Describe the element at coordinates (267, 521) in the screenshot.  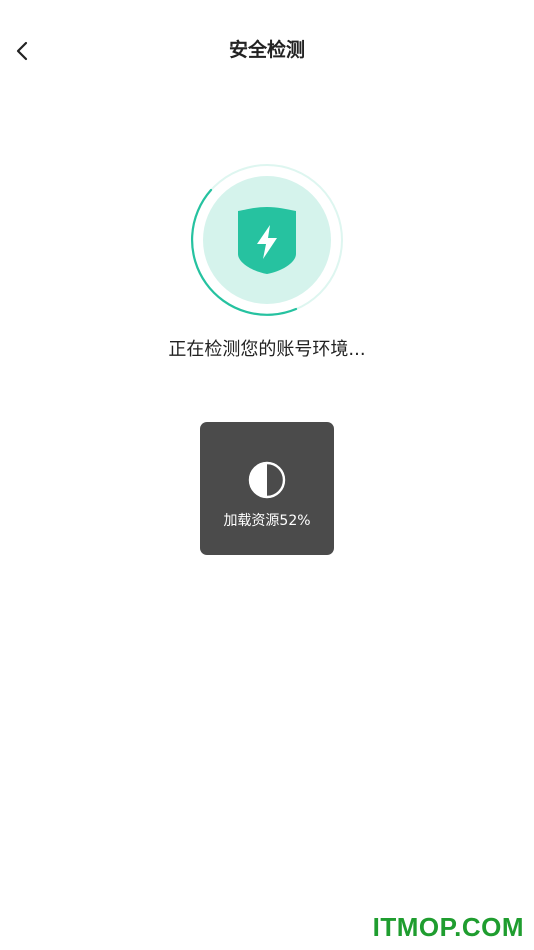
I see `loading-toast-text: 加载资源52%` at that location.